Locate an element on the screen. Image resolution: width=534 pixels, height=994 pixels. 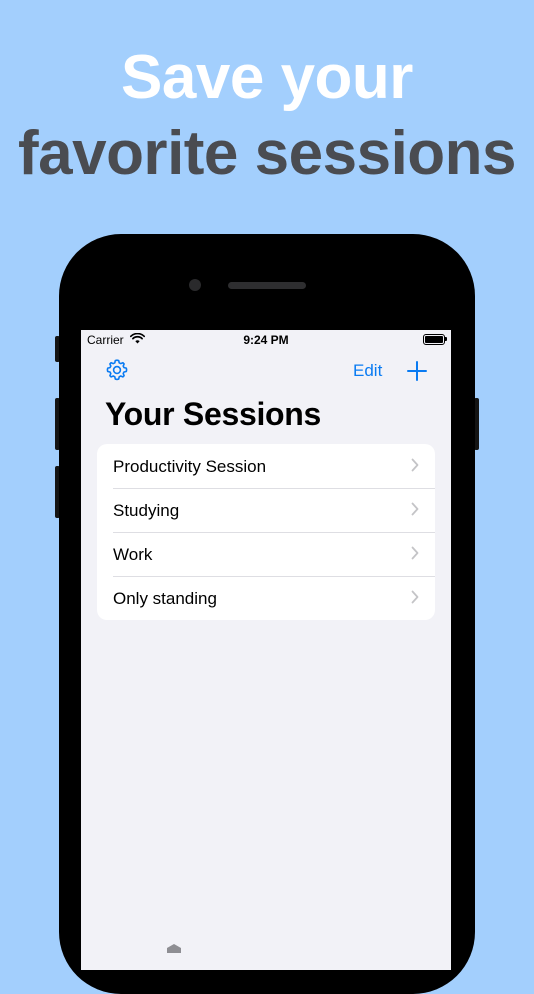
session-label: Only standing is located at coordinates (165, 598).